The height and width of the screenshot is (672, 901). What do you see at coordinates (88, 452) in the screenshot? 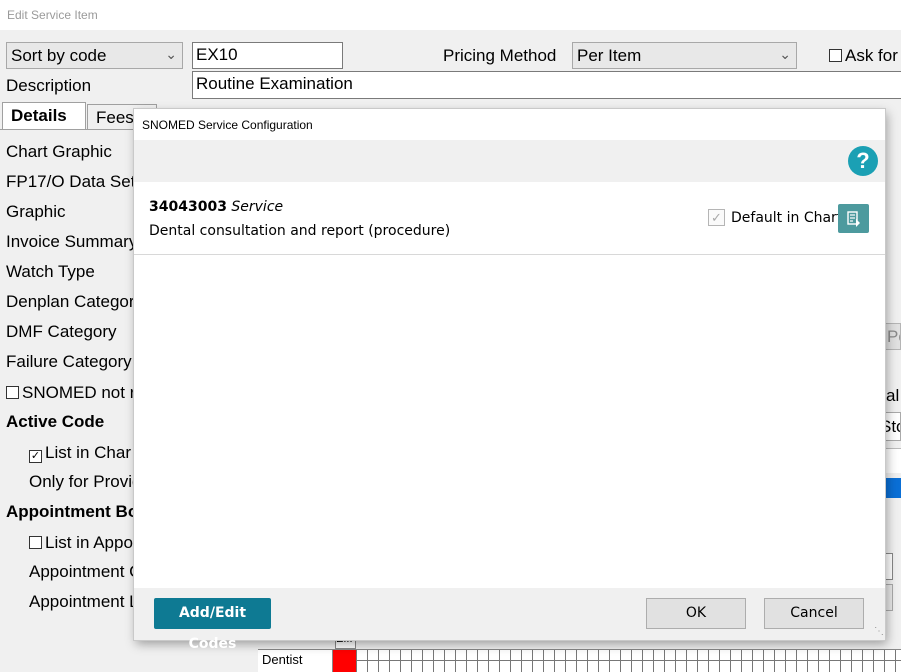
I see `list-in-chart-label: List in Char` at bounding box center [88, 452].